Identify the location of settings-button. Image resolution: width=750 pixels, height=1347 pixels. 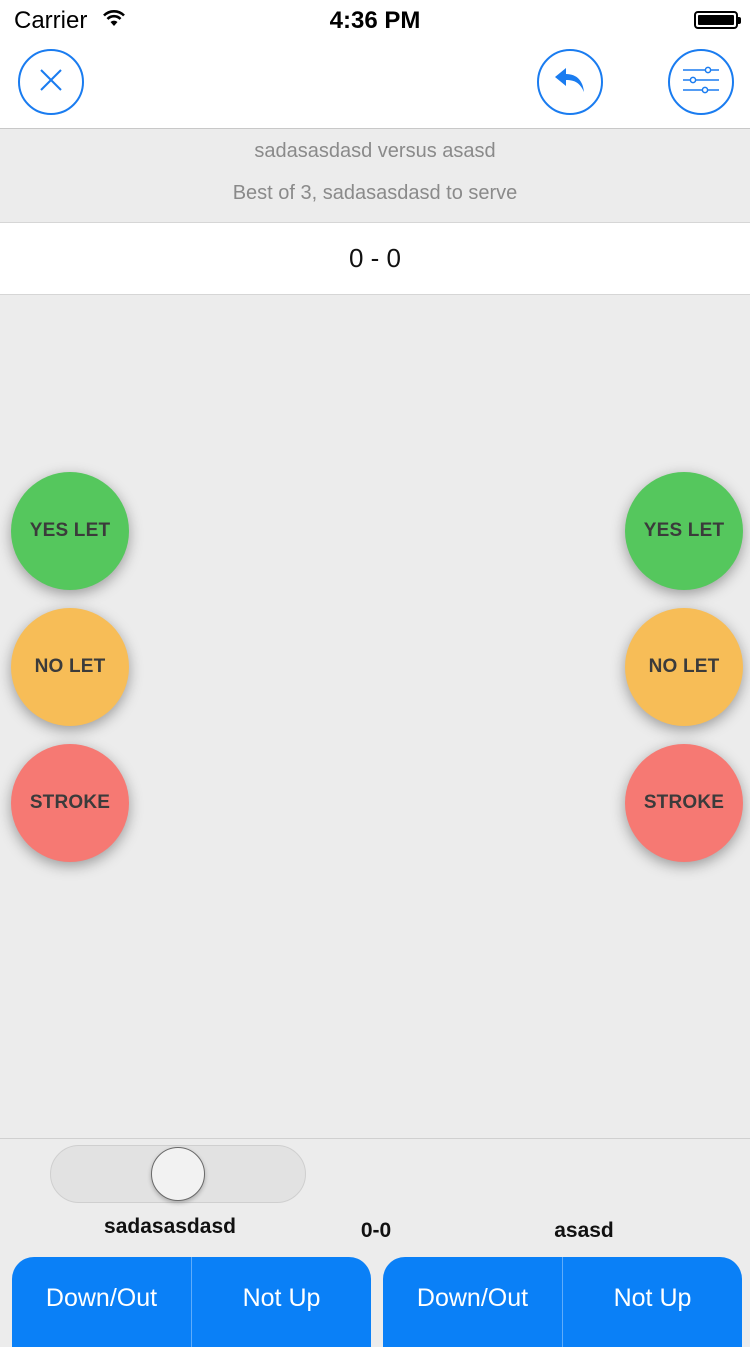
(701, 82).